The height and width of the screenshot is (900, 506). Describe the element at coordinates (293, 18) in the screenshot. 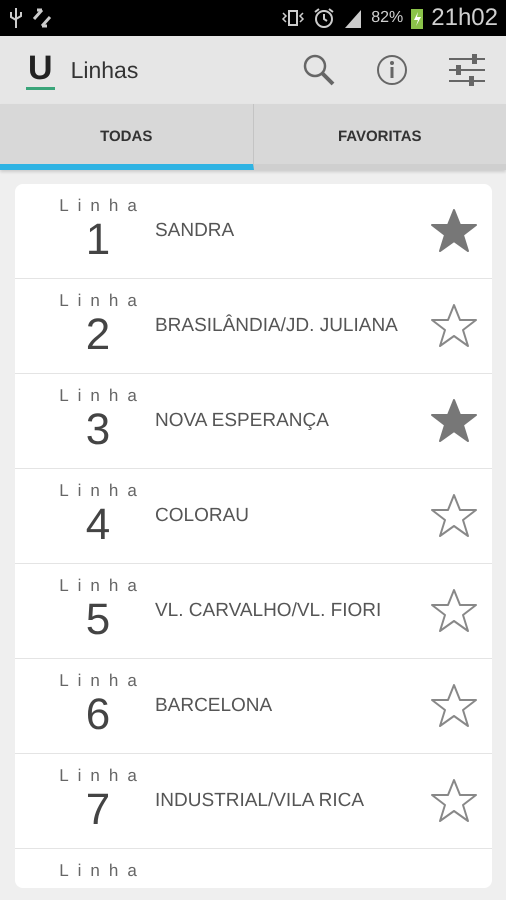

I see `vibrate-icon` at that location.